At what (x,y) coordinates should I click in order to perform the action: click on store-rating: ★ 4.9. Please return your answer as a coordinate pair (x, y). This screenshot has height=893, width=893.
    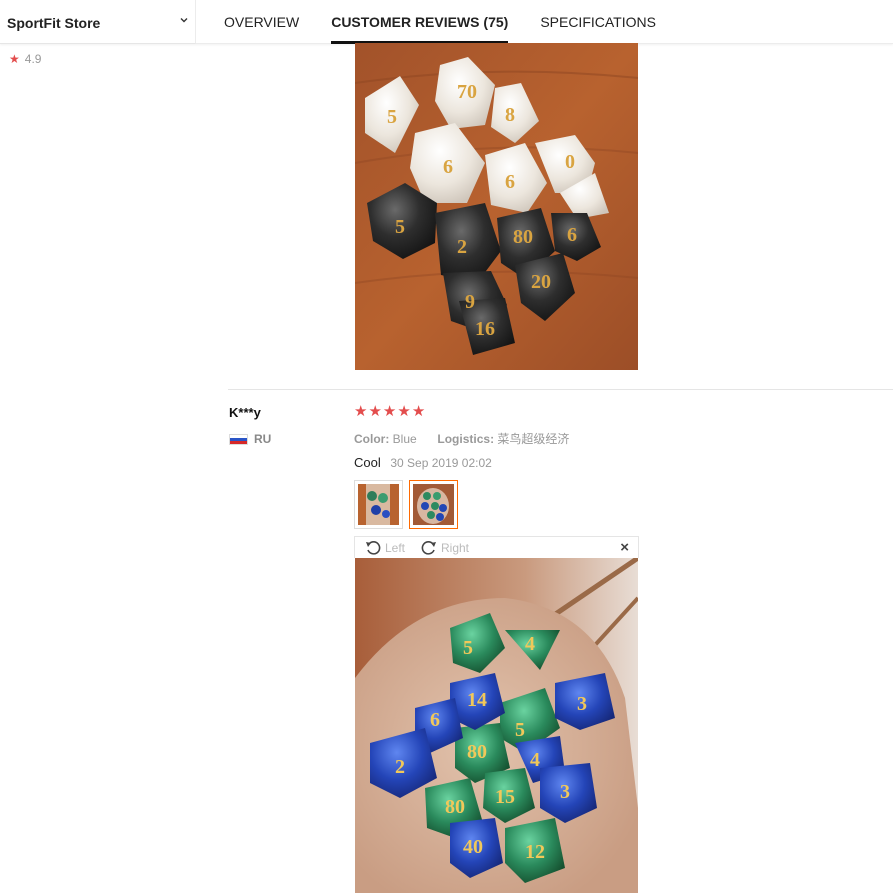
    Looking at the image, I should click on (25, 59).